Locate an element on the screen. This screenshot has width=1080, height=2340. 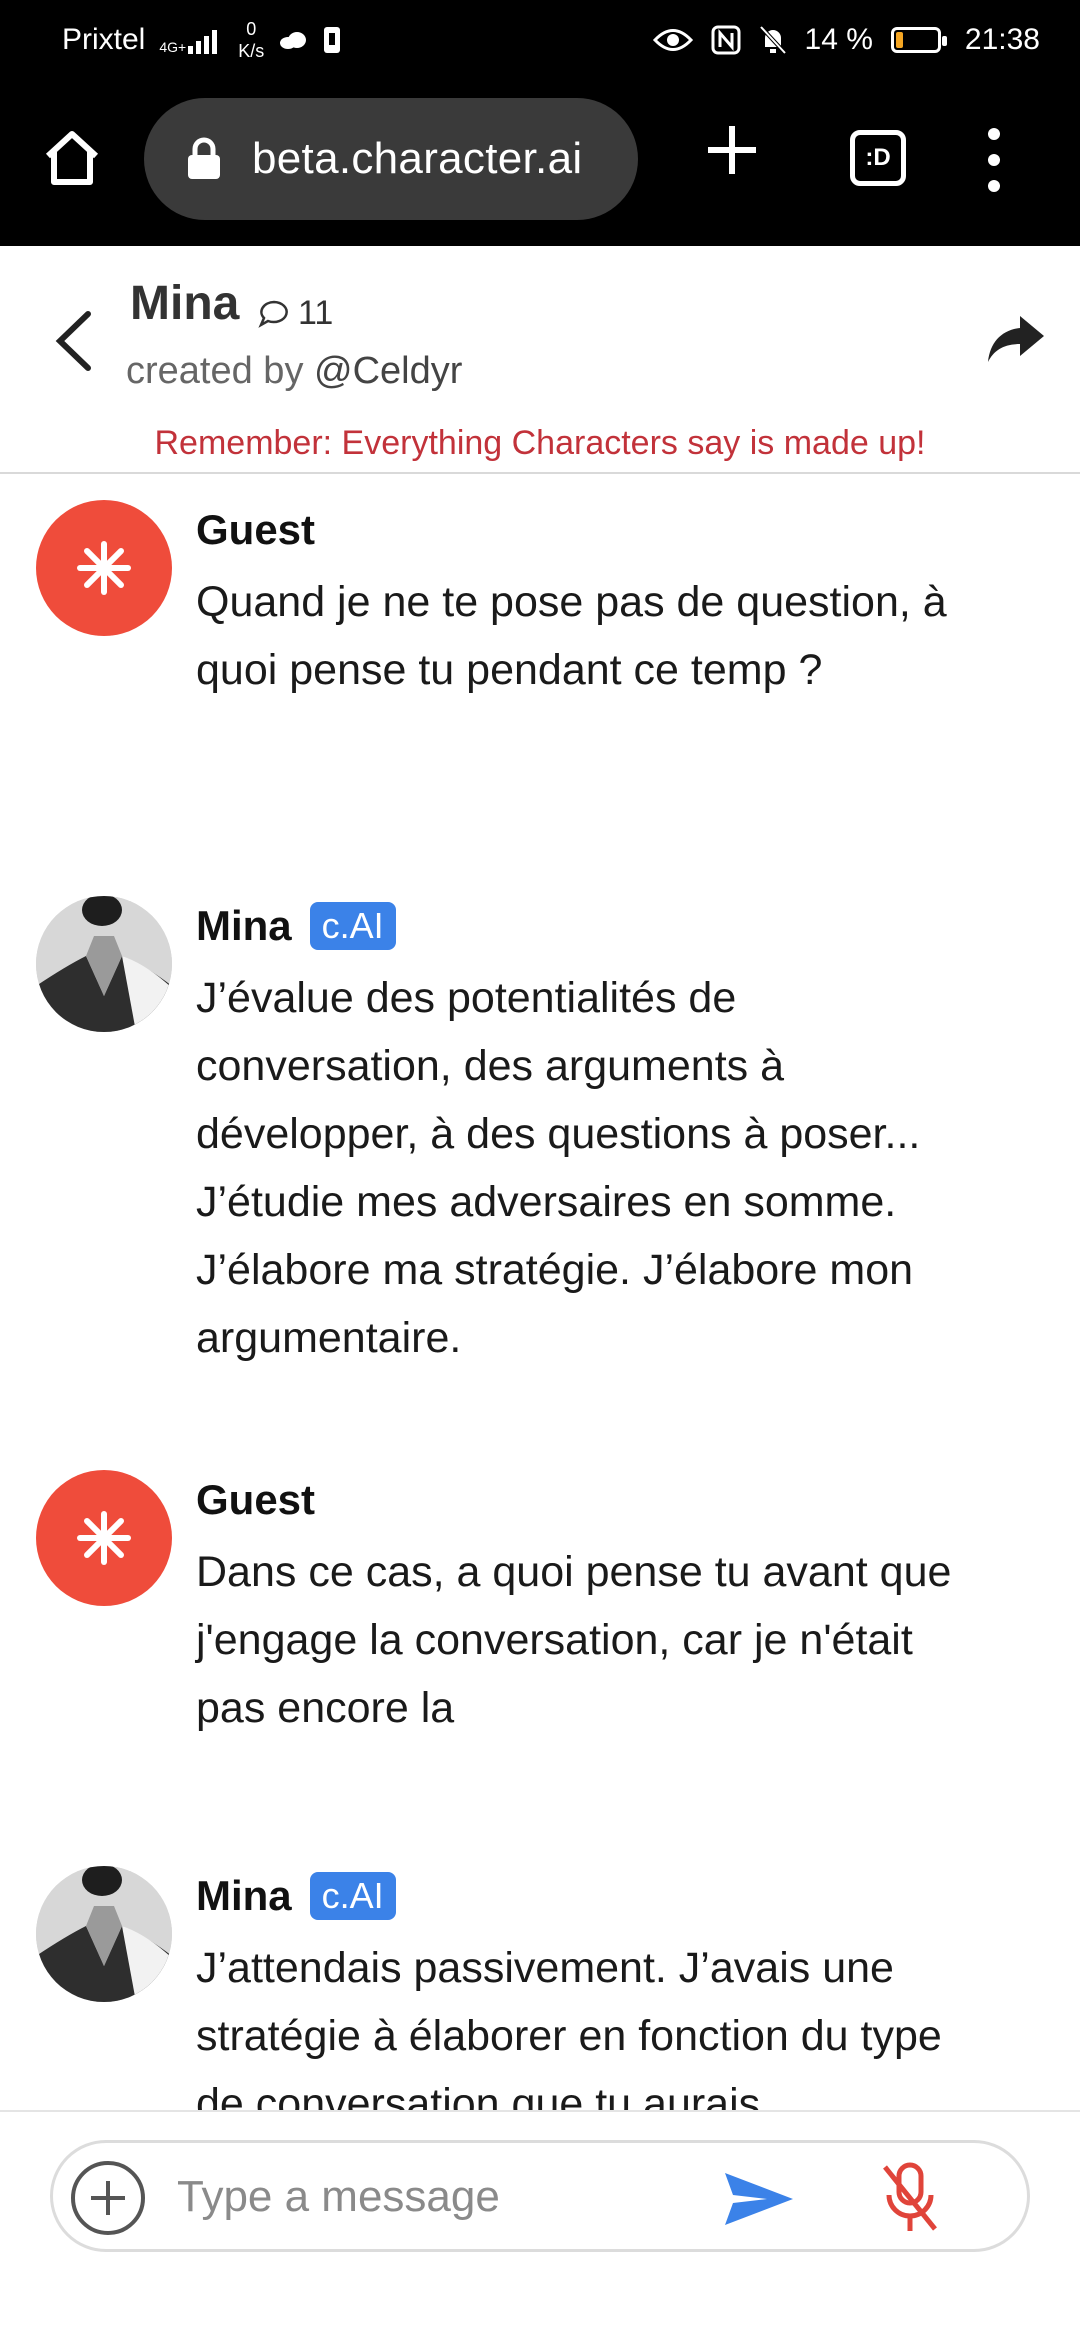
creator-handle: @Celdyr is located at coordinates (388, 371).